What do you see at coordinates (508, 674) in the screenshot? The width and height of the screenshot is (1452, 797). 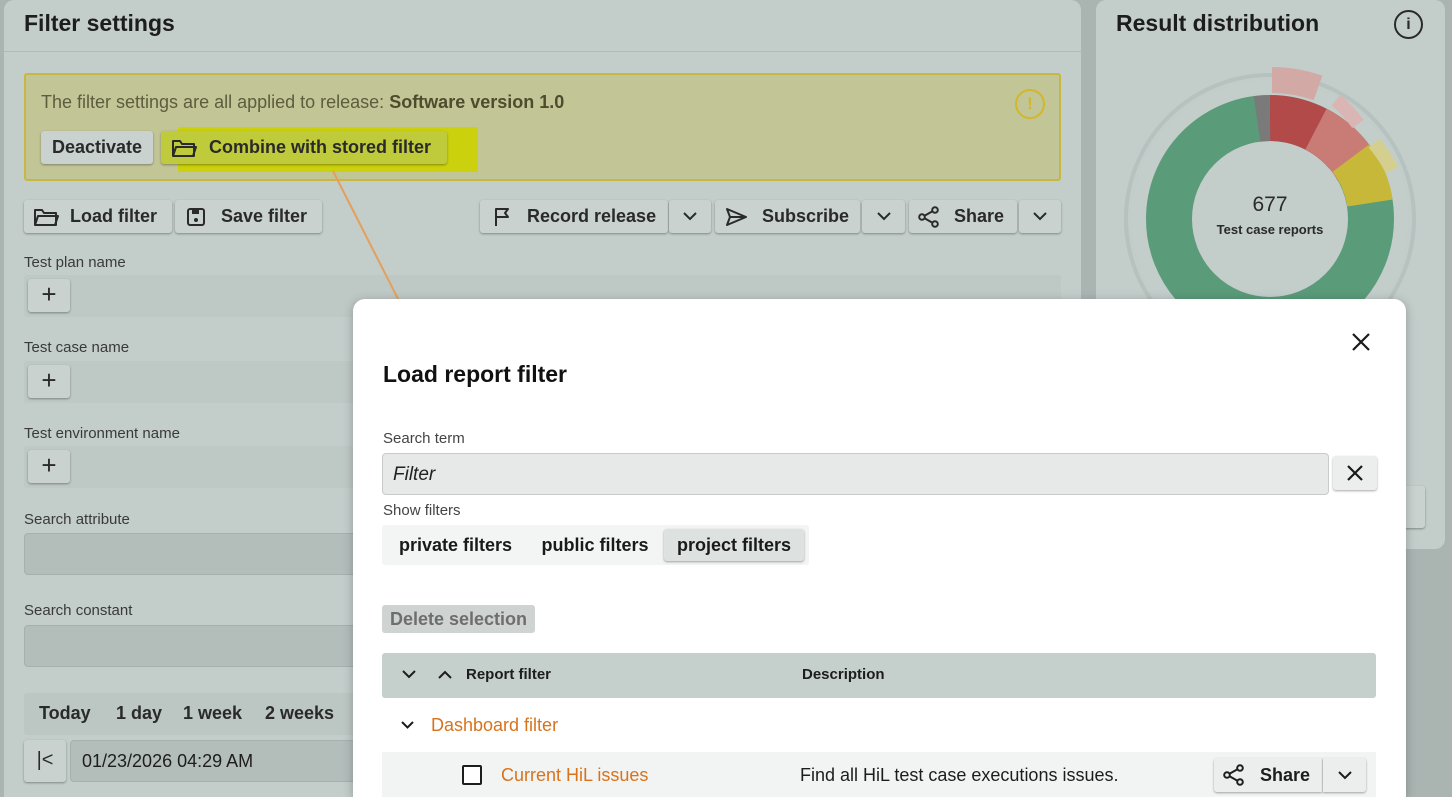 I see `column-report-filter: Report filter` at bounding box center [508, 674].